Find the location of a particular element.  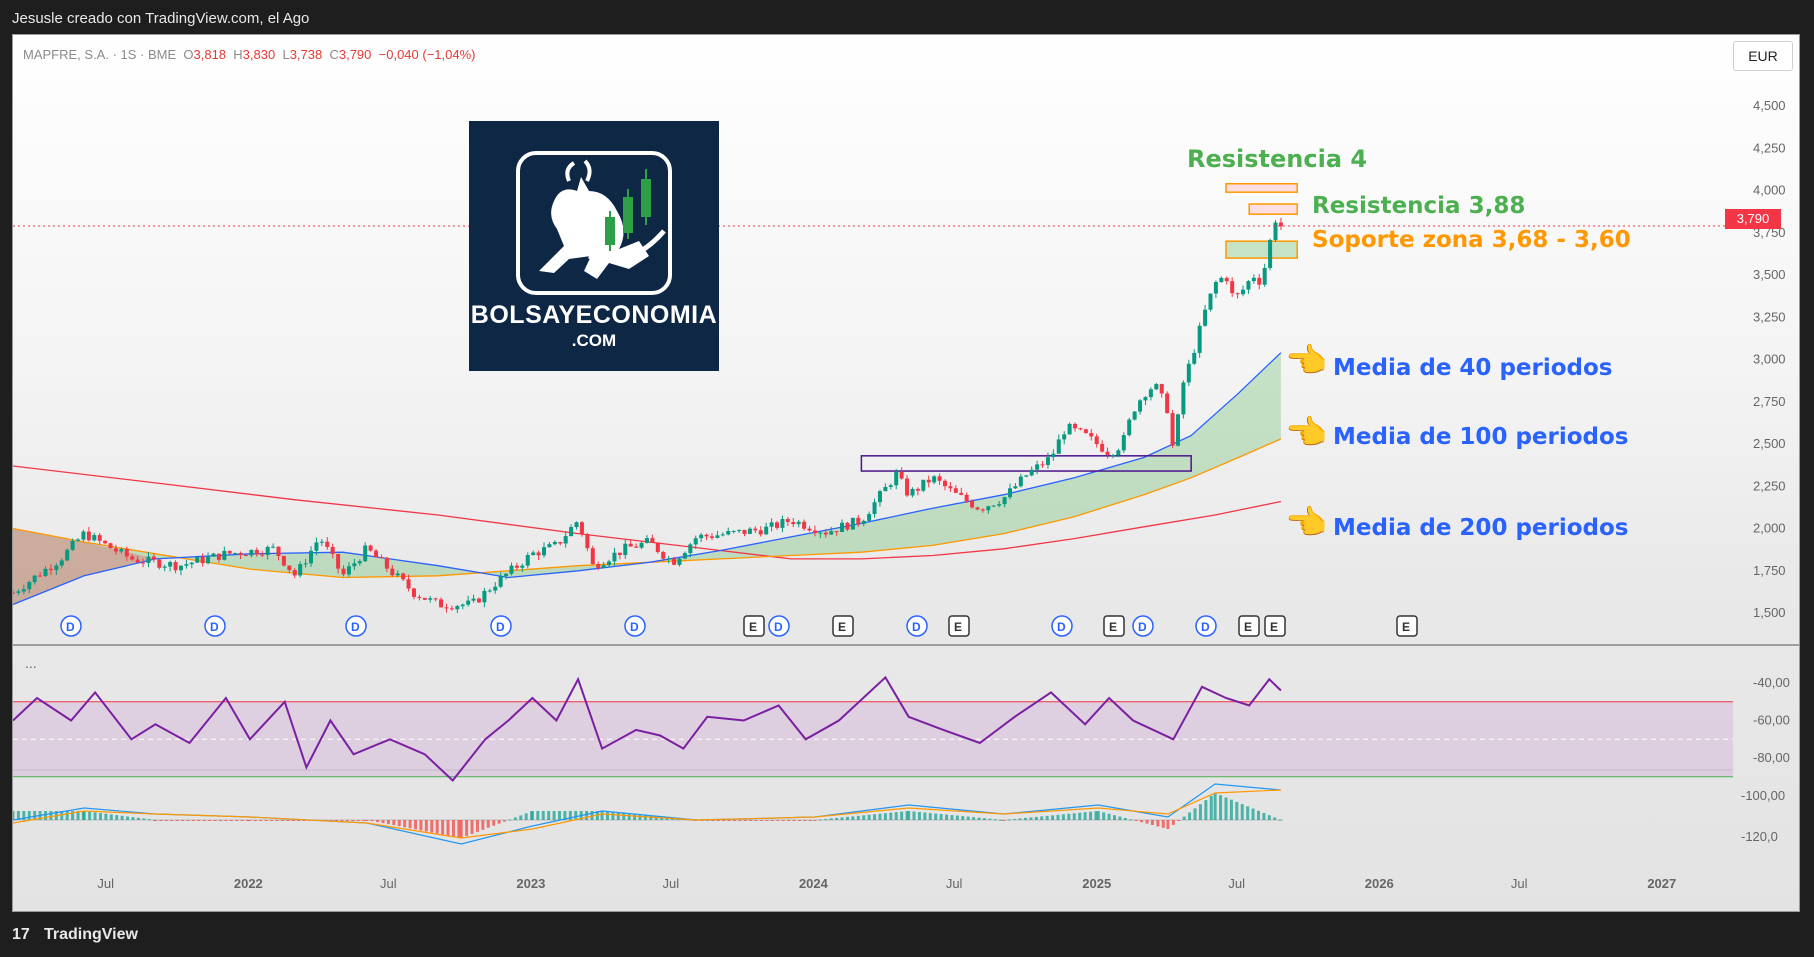

bull-logo-icon is located at coordinates (594, 223).